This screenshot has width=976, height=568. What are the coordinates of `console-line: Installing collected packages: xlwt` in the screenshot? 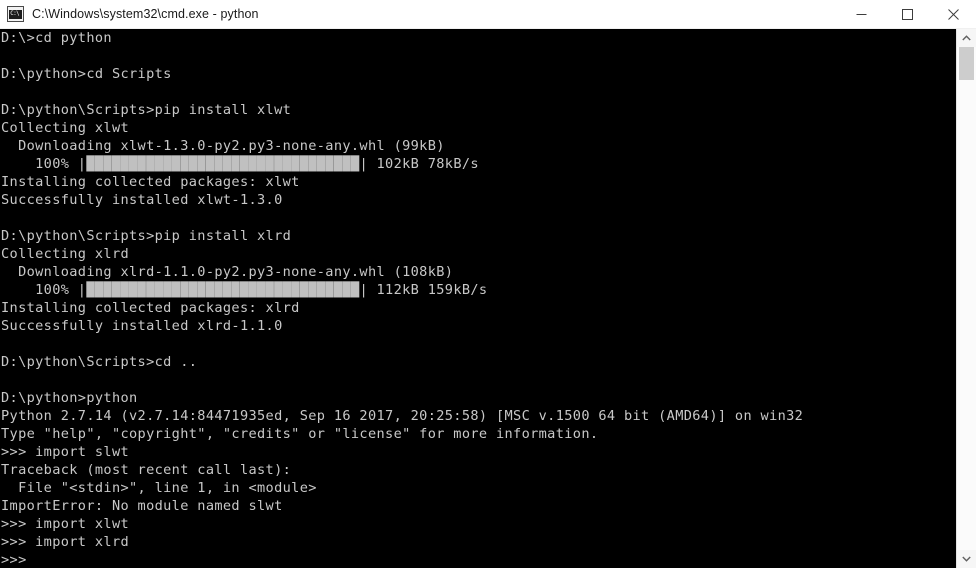 It's located at (150, 182).